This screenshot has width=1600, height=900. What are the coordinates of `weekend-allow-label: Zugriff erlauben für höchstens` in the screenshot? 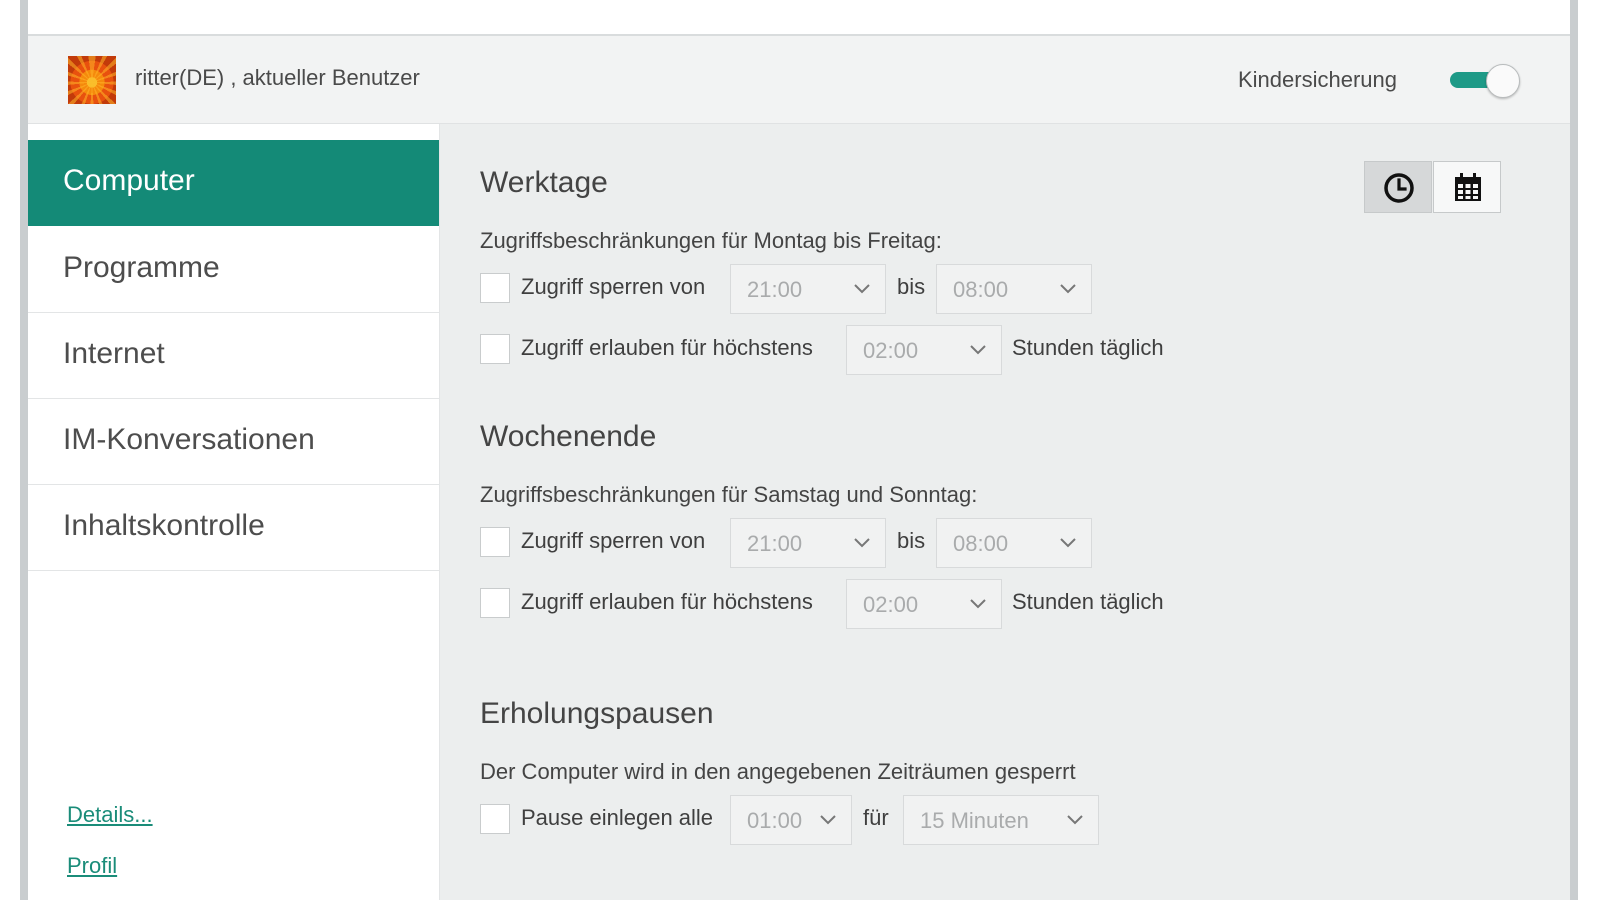 It's located at (667, 601).